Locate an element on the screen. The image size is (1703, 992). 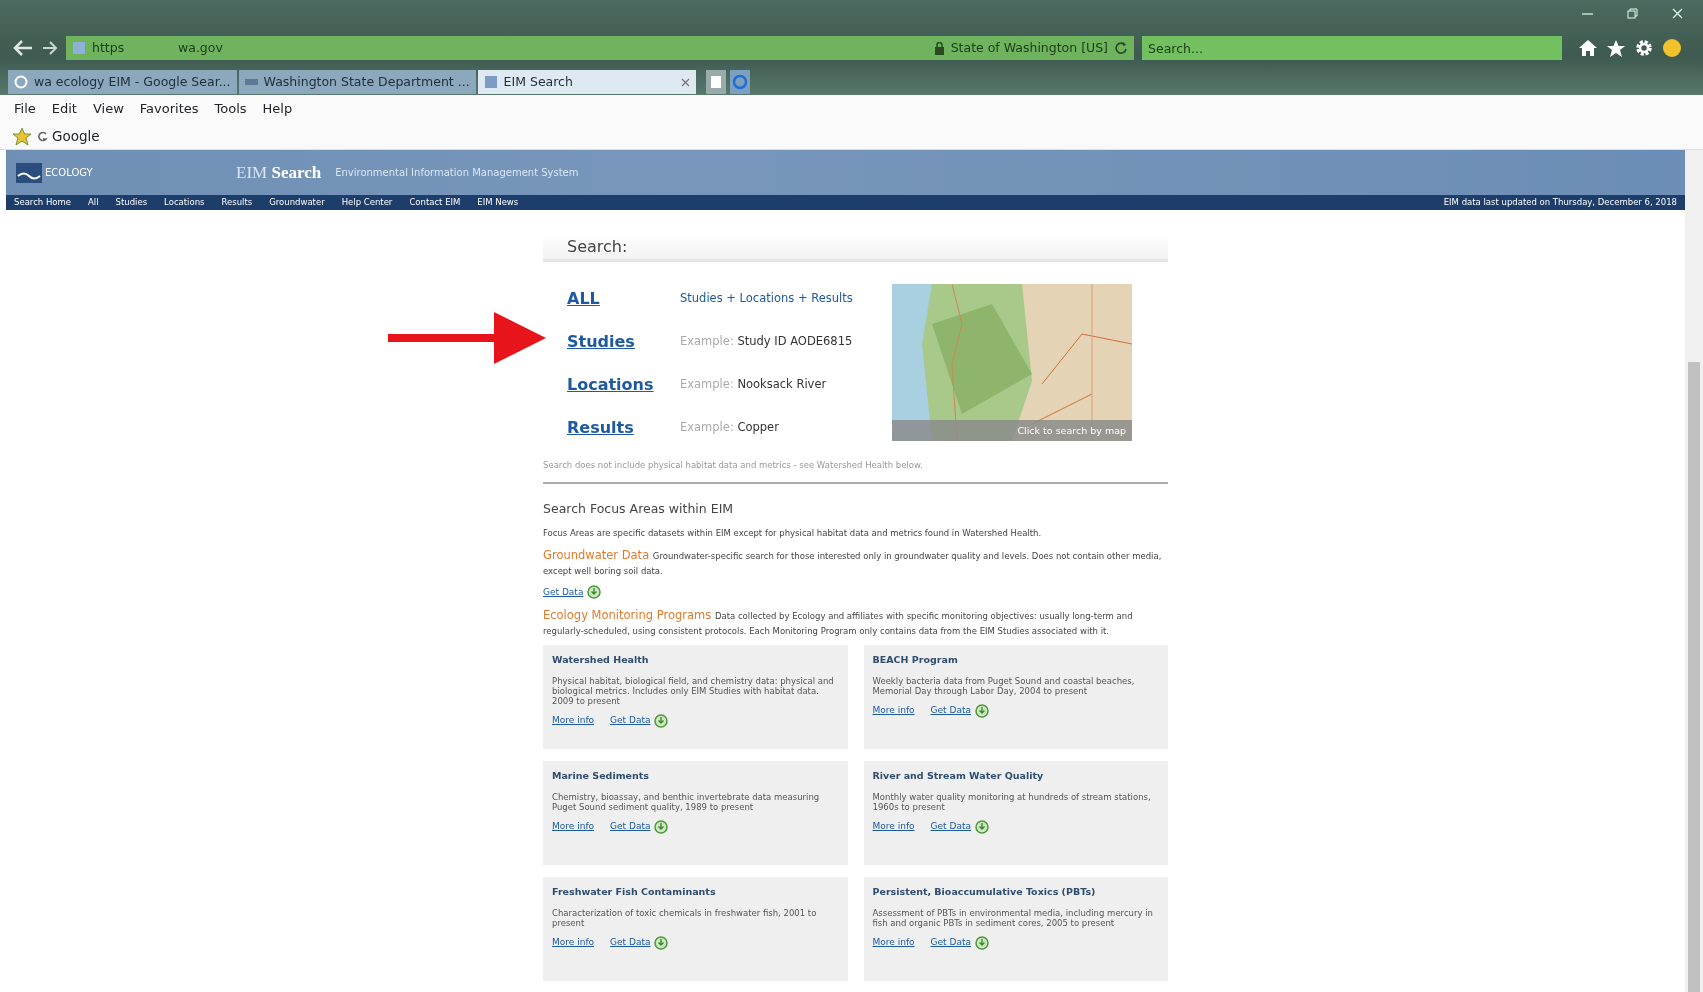
update-notice: EIM data last updated on Thursday, December 6, 2018 is located at coordinates (1560, 202).